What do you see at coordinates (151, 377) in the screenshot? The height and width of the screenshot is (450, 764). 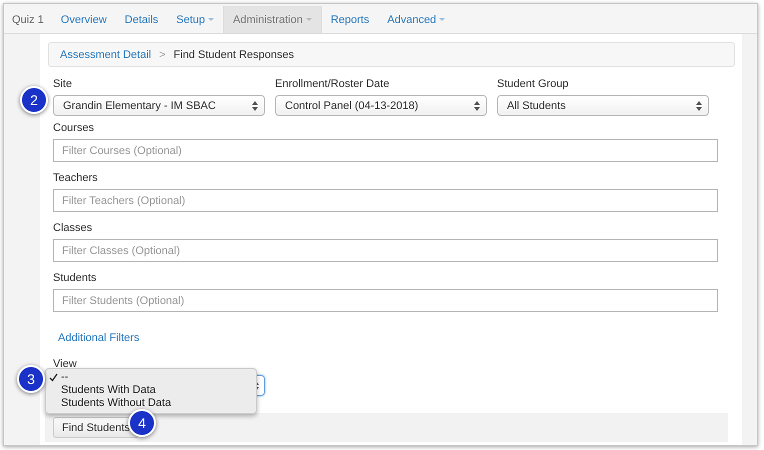 I see `dropdown-option: --` at bounding box center [151, 377].